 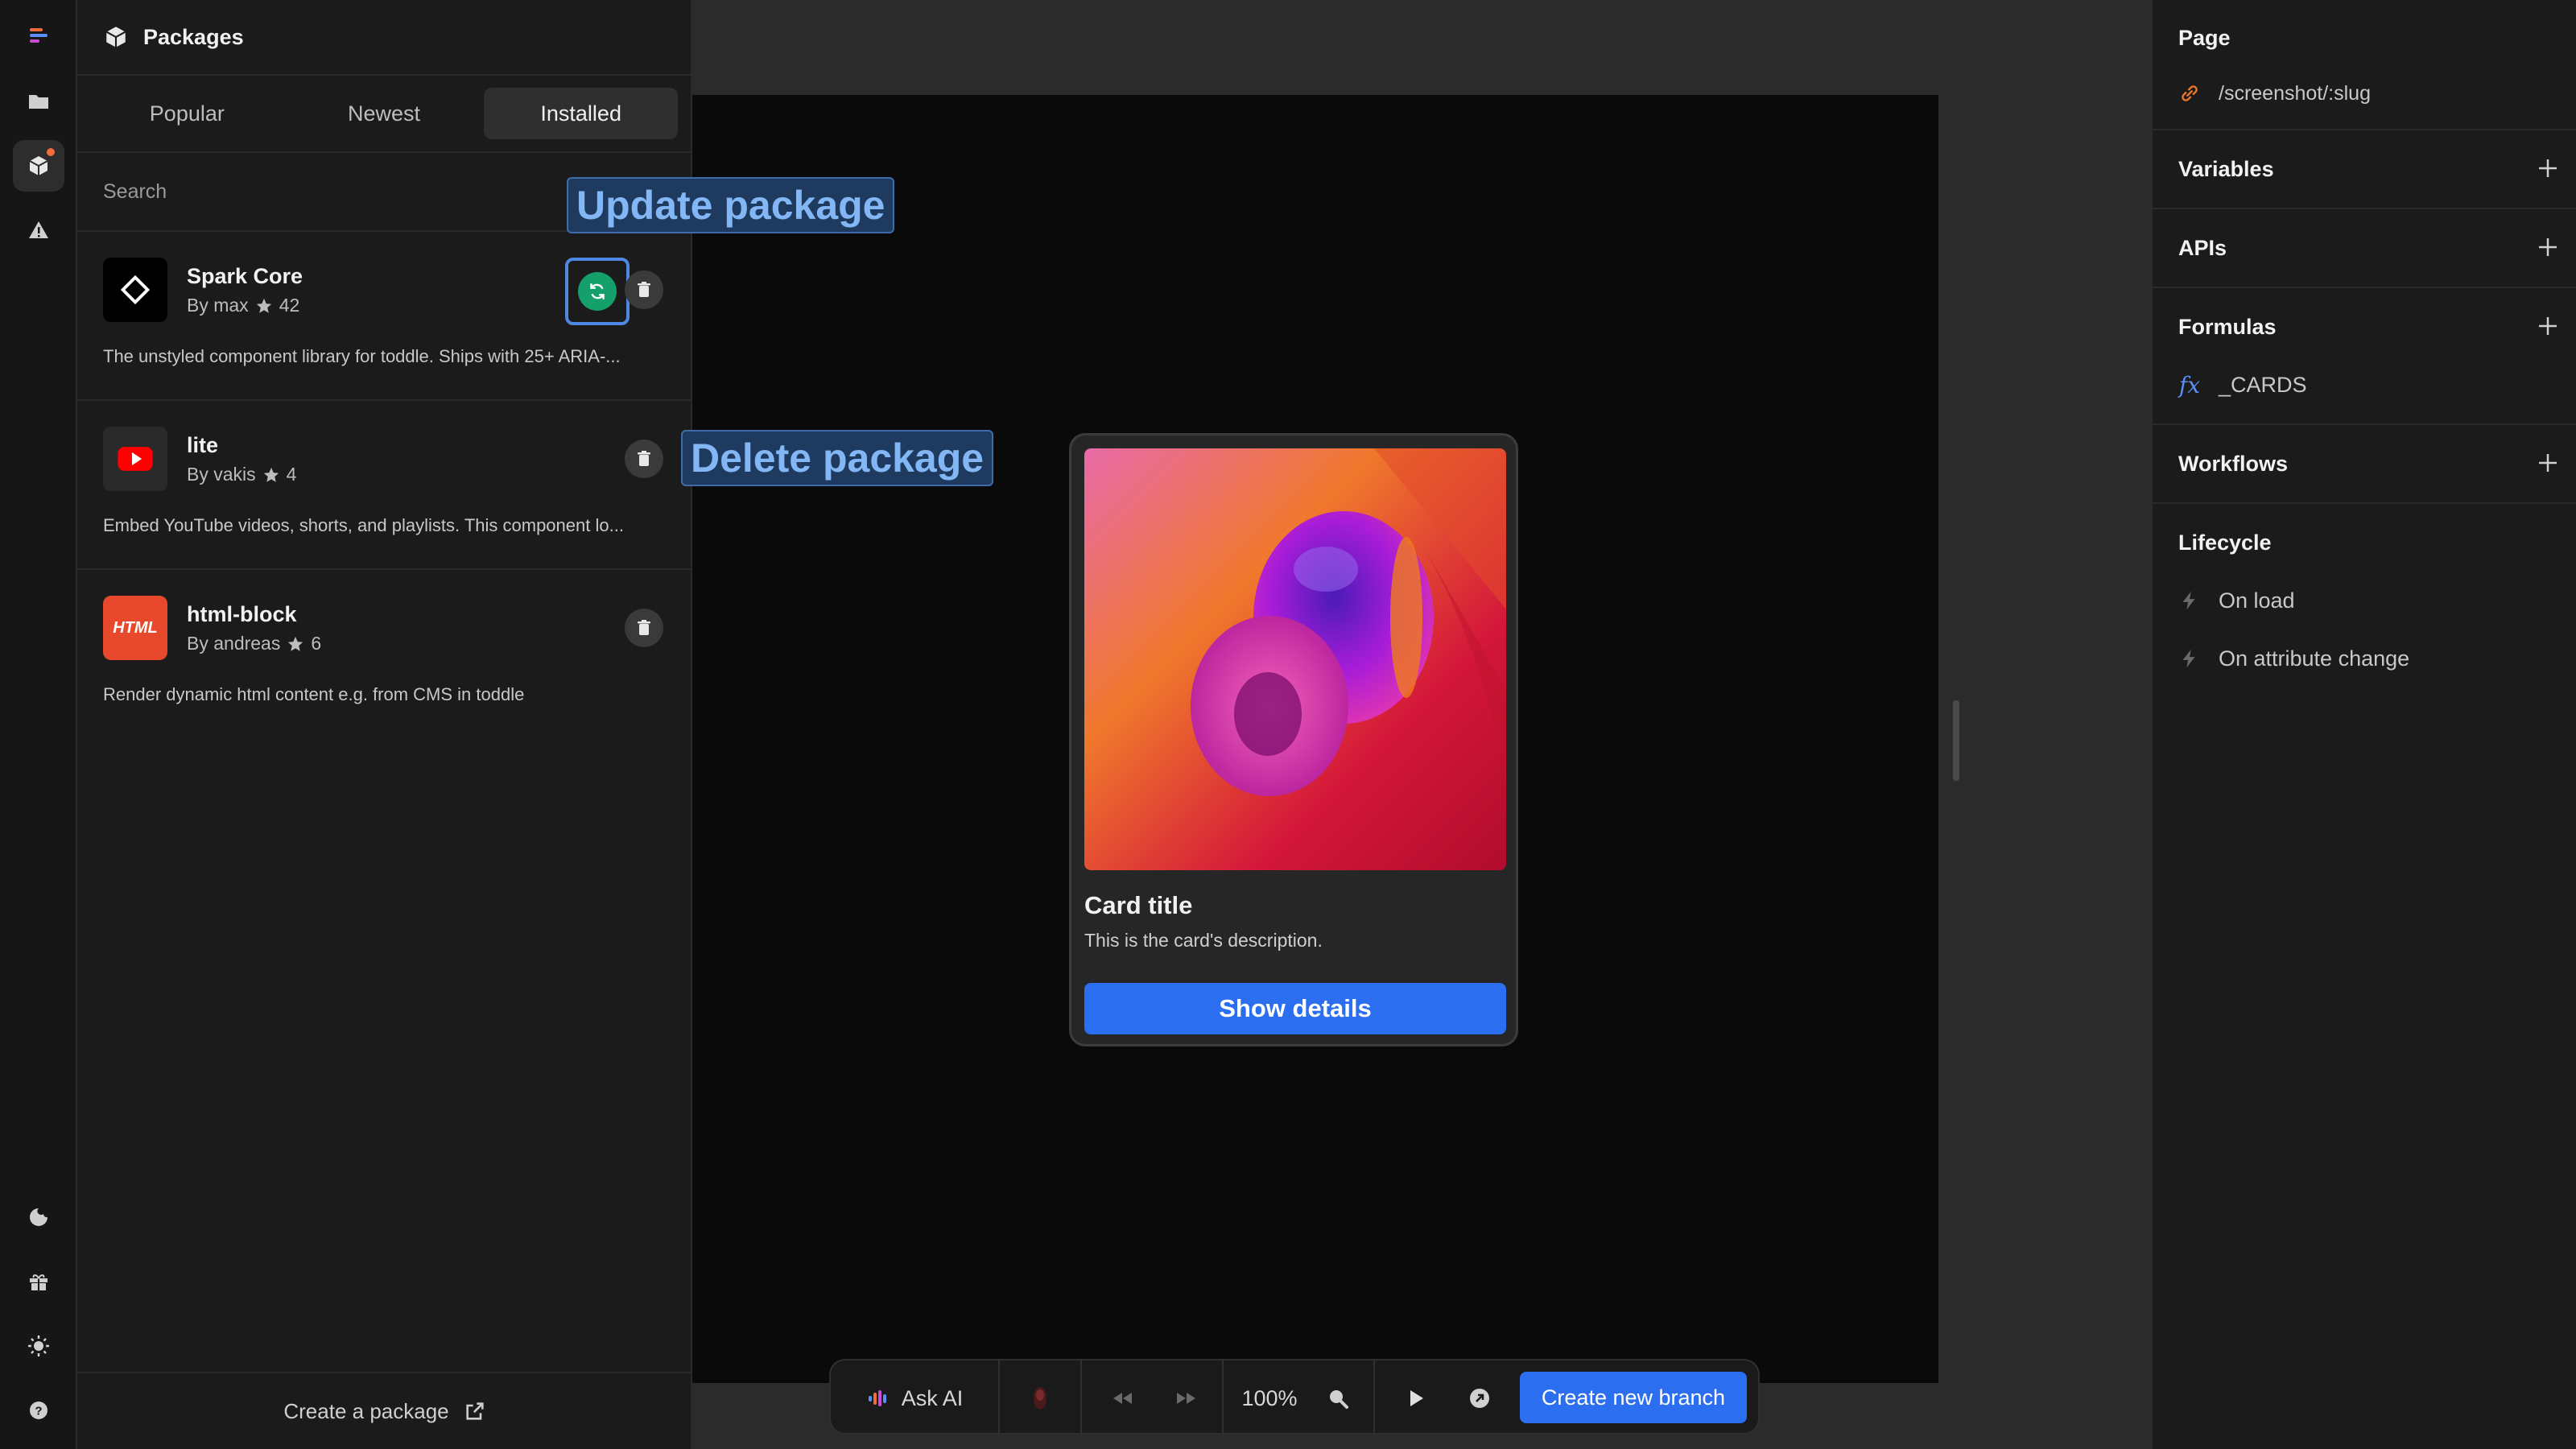 What do you see at coordinates (242, 474) in the screenshot?
I see `package-meta: By vakis 4` at bounding box center [242, 474].